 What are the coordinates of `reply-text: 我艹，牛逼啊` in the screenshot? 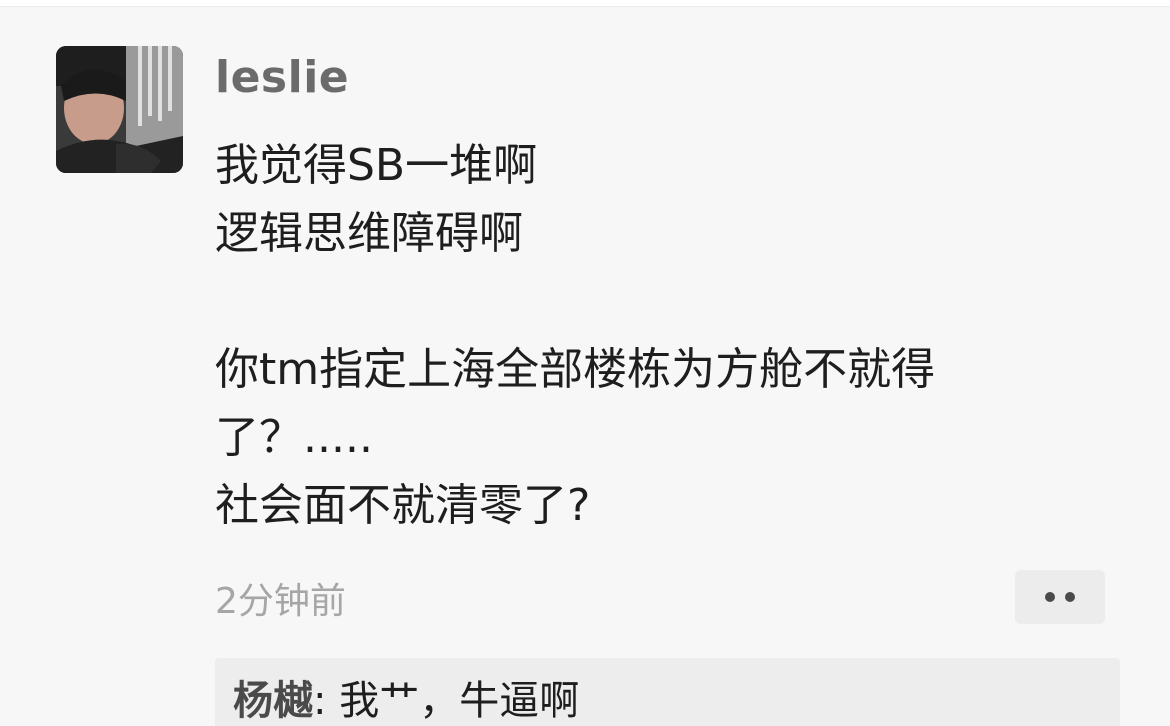 It's located at (459, 701).